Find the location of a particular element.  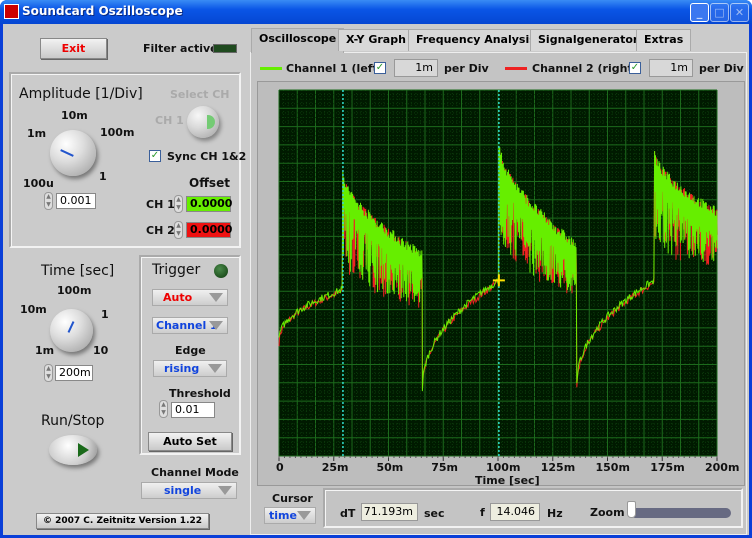

title-bar: Soundcard Oszilloscope _ □ ✕ is located at coordinates (376, 12).